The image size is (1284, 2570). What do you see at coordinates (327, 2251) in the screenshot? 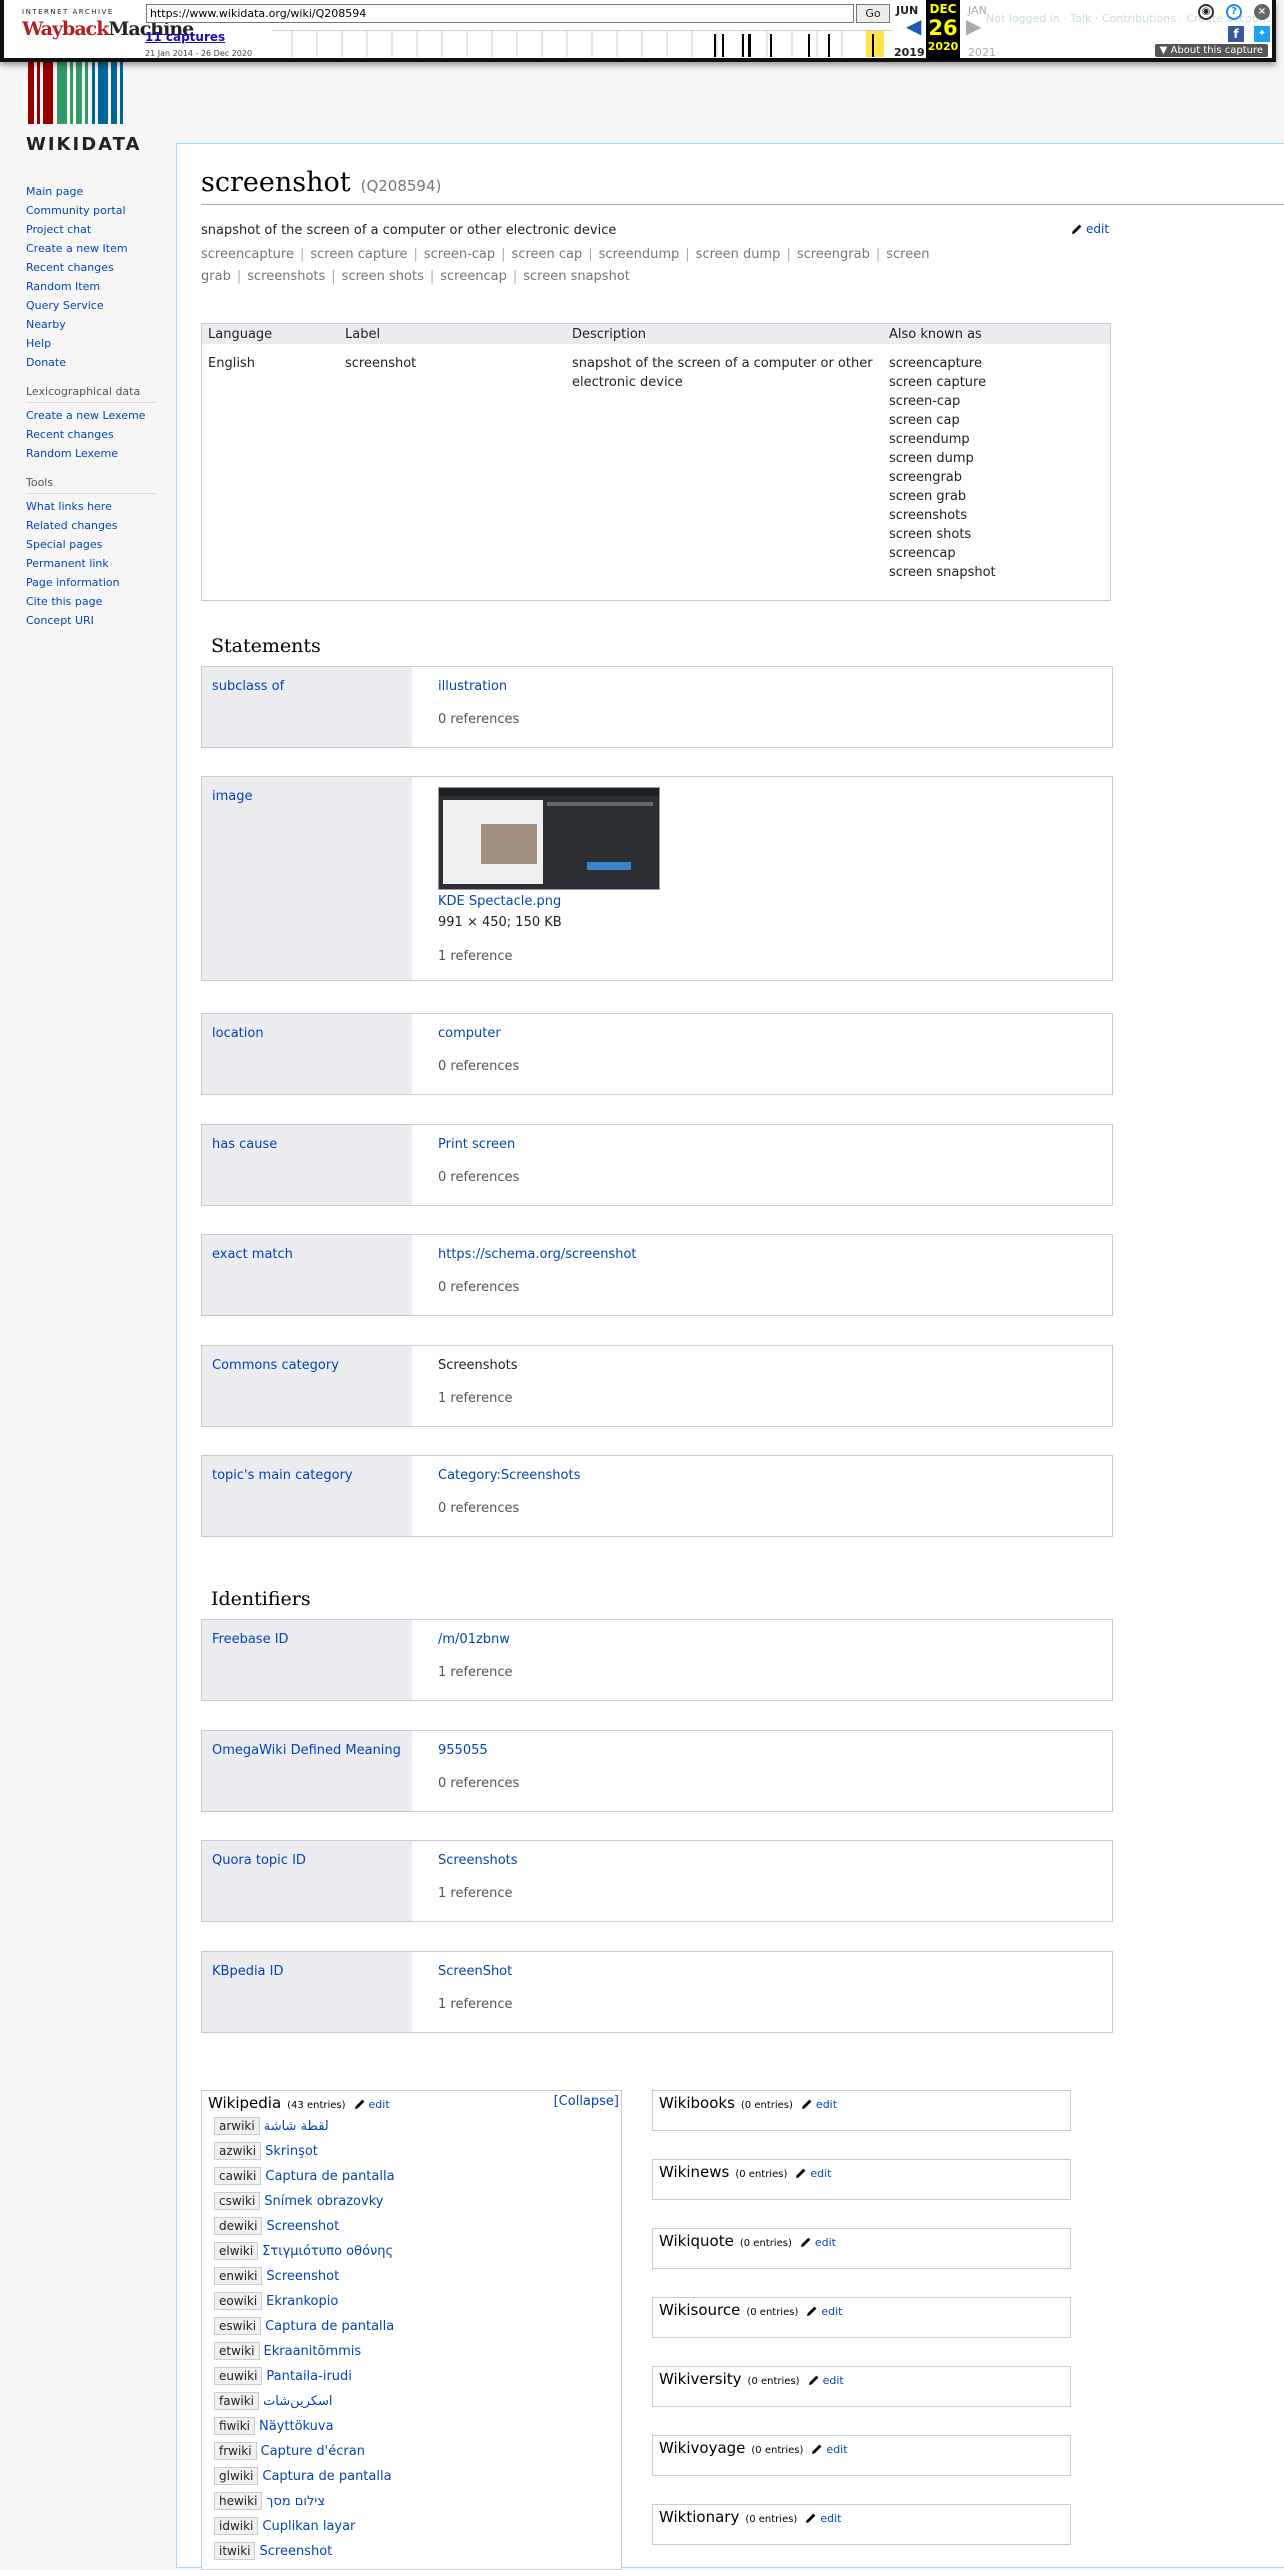
I see `site-title-link: Στιγμιότυπο οθόνης` at bounding box center [327, 2251].